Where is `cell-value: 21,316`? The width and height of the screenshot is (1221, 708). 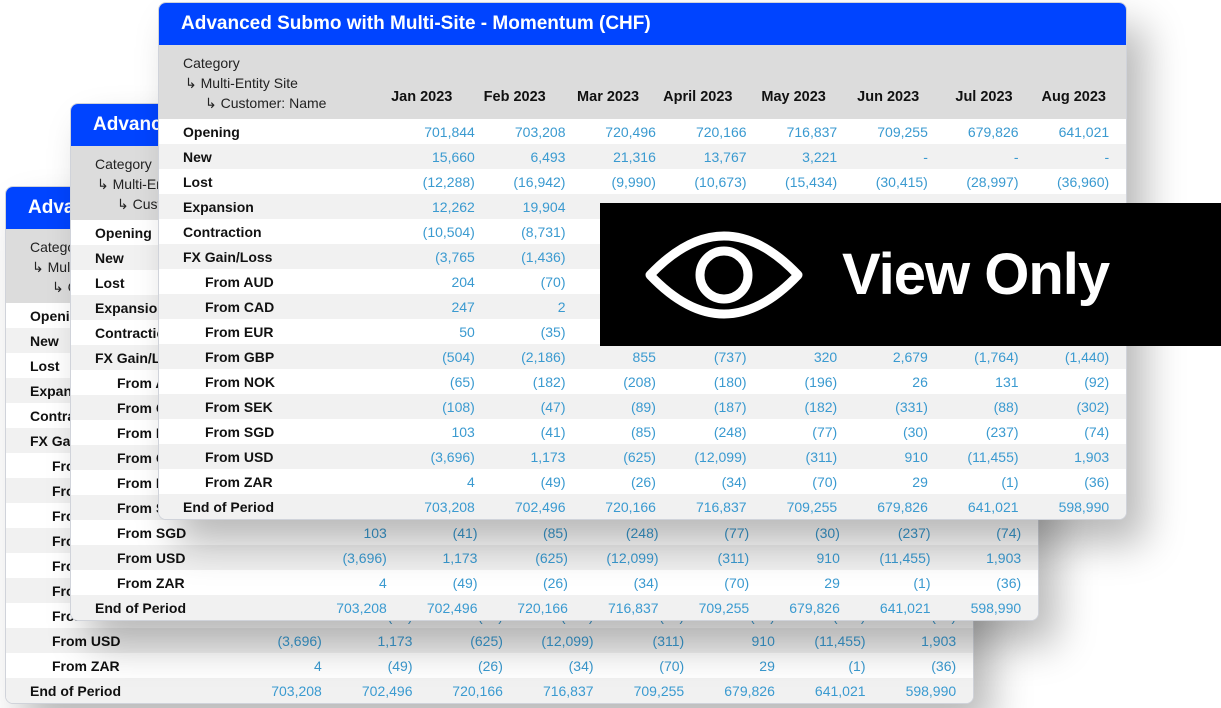
cell-value: 21,316 is located at coordinates (610, 156).